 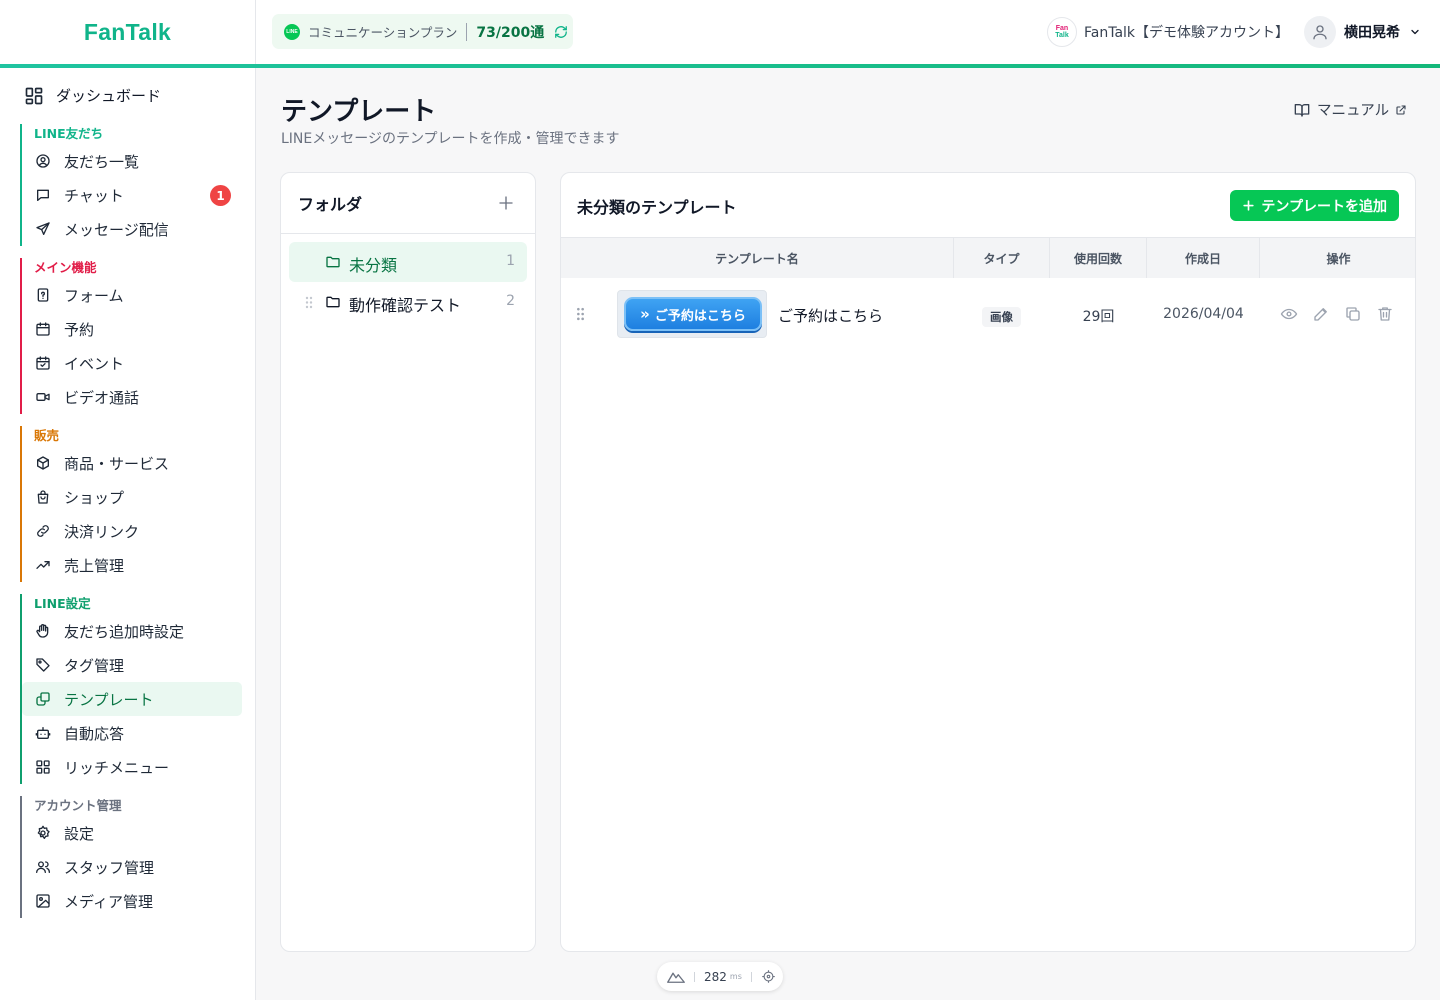 What do you see at coordinates (510, 301) in the screenshot?
I see `folder-count: 2` at bounding box center [510, 301].